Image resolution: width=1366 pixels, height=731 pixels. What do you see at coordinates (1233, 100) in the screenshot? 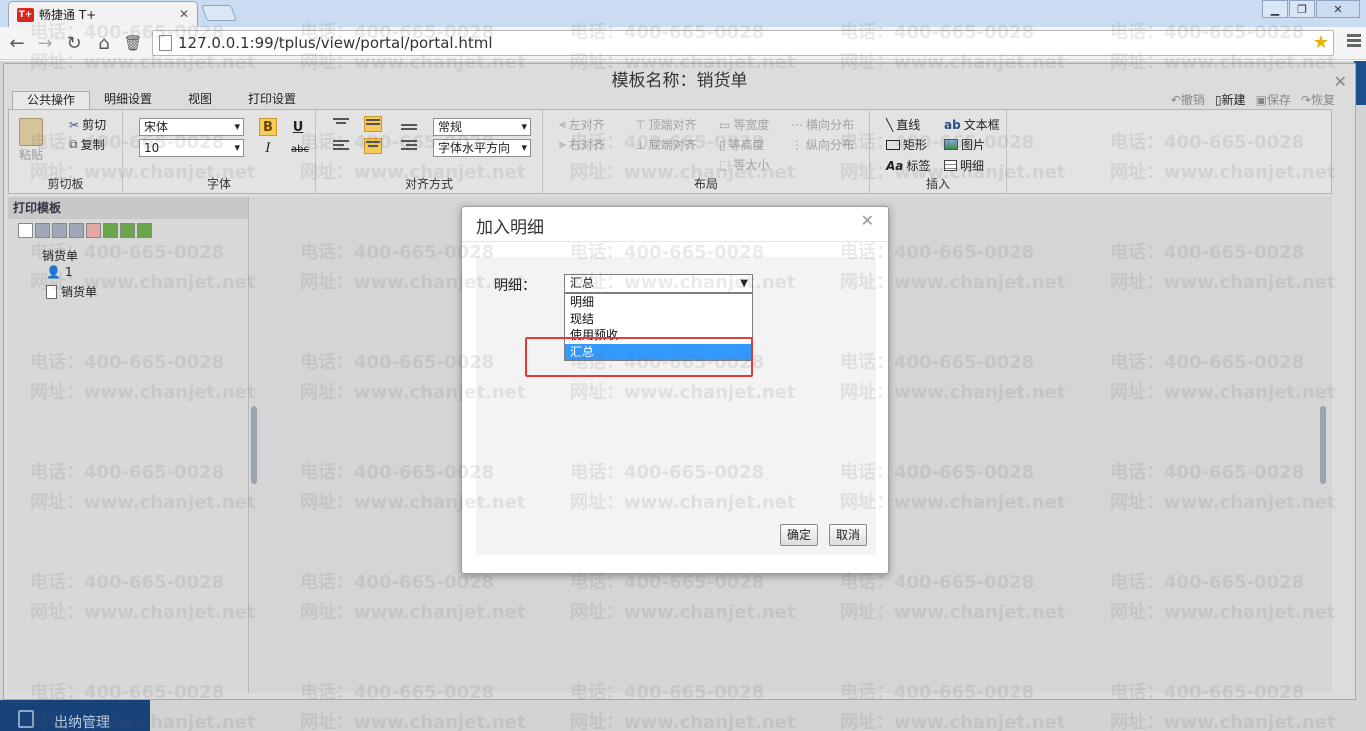
I see `new-label: 新建` at bounding box center [1233, 100].